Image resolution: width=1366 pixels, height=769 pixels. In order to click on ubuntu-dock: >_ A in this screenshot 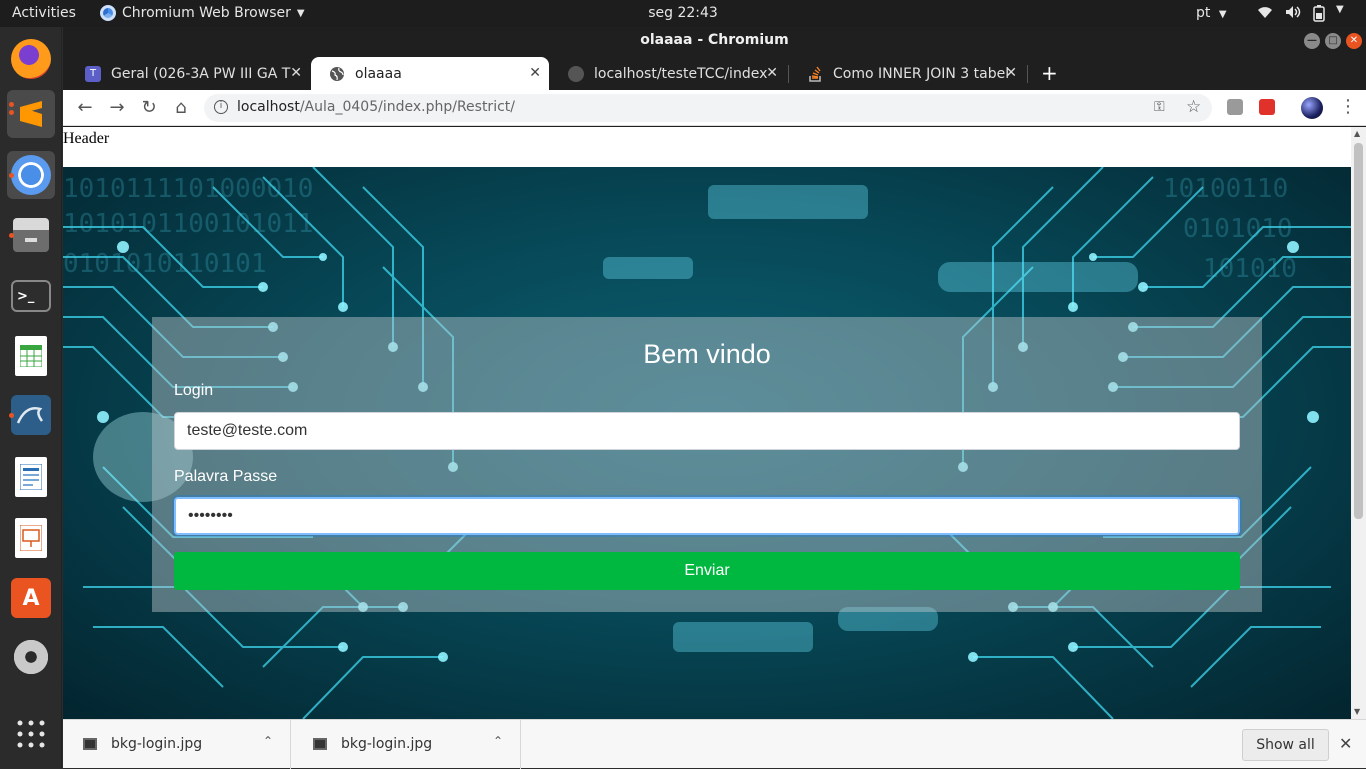, I will do `click(31, 397)`.